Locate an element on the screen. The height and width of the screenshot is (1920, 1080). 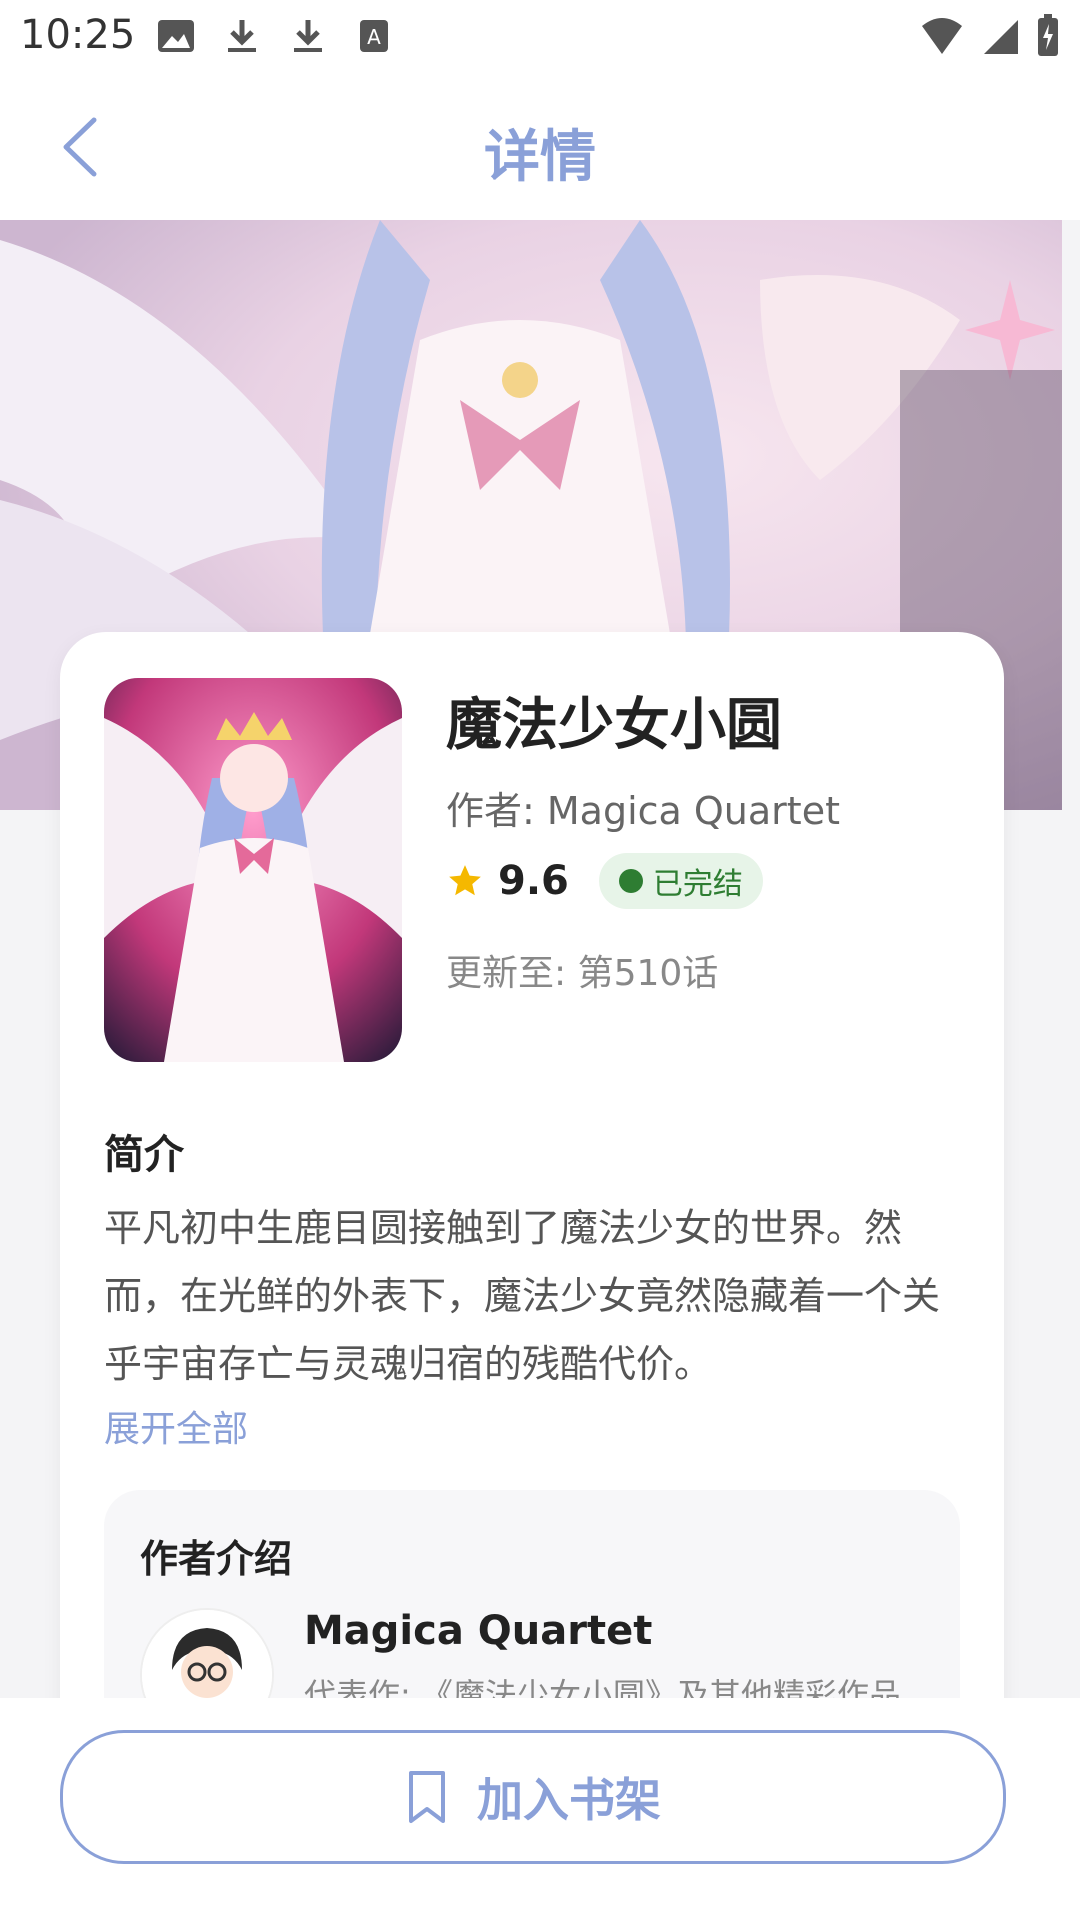
status-time: 10:25 is located at coordinates (78, 35).